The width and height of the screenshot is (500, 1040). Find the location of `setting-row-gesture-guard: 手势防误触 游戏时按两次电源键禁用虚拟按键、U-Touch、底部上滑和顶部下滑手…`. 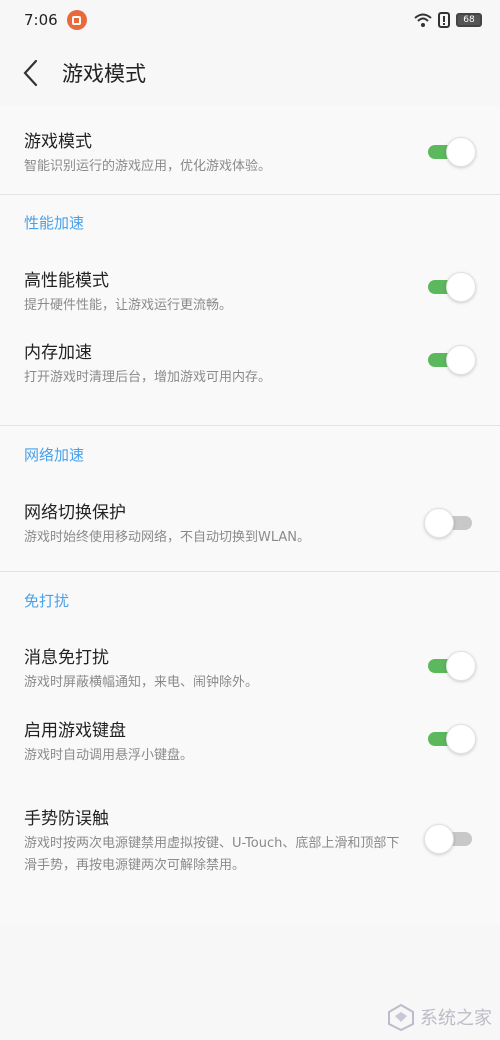

setting-row-gesture-guard: 手势防误触 游戏时按两次电源键禁用虚拟按键、U-Touch、底部上滑和顶部下滑手… is located at coordinates (250, 864).